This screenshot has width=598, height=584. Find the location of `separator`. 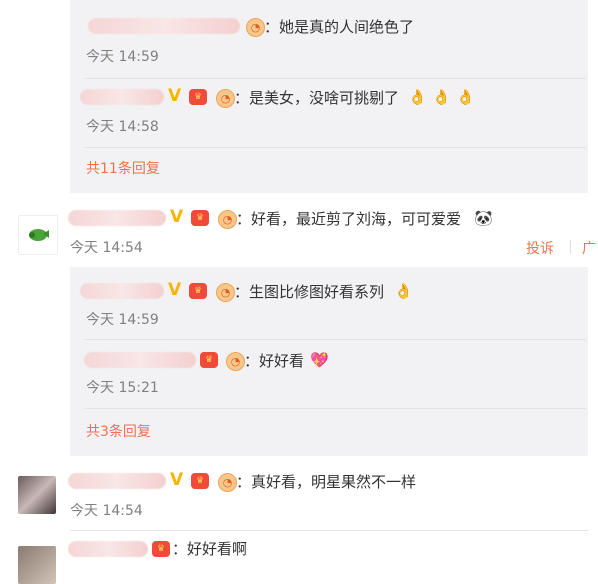

separator is located at coordinates (570, 247).